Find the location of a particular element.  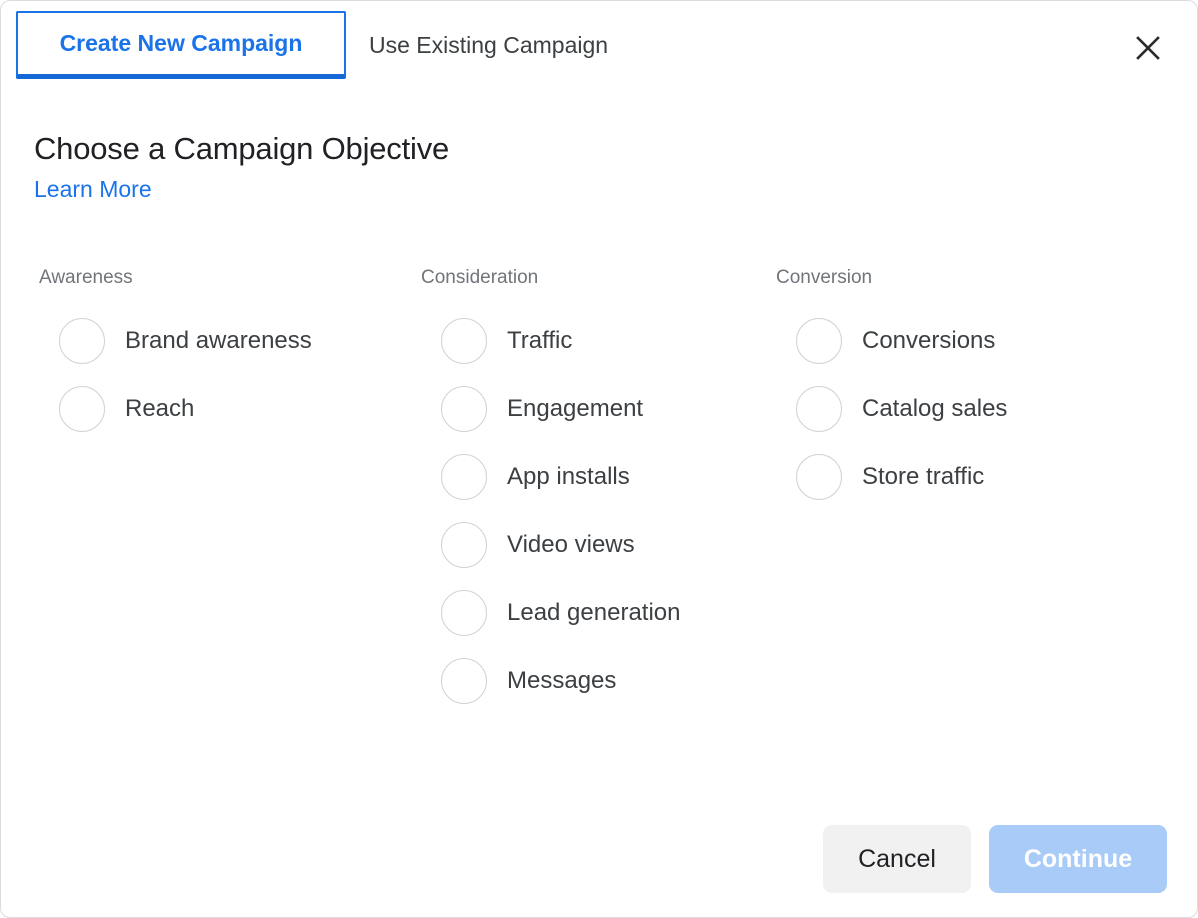

page-title: Choose a Campaign Objective is located at coordinates (242, 148).